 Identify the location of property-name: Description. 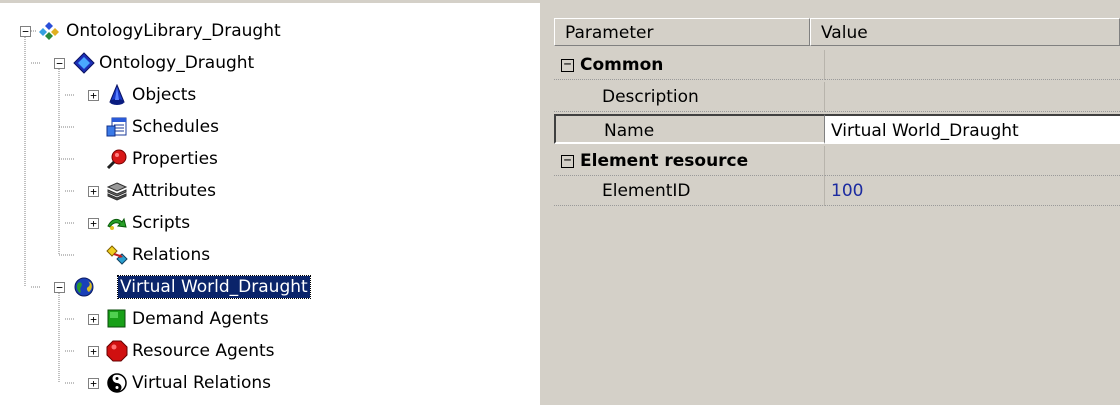
(689, 97).